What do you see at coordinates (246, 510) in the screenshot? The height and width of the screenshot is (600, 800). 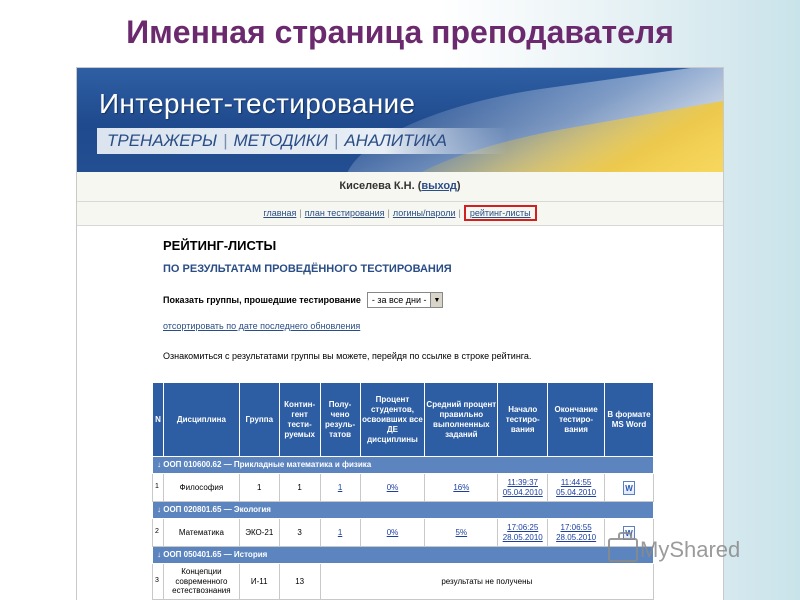 I see `group-name: — Экология` at bounding box center [246, 510].